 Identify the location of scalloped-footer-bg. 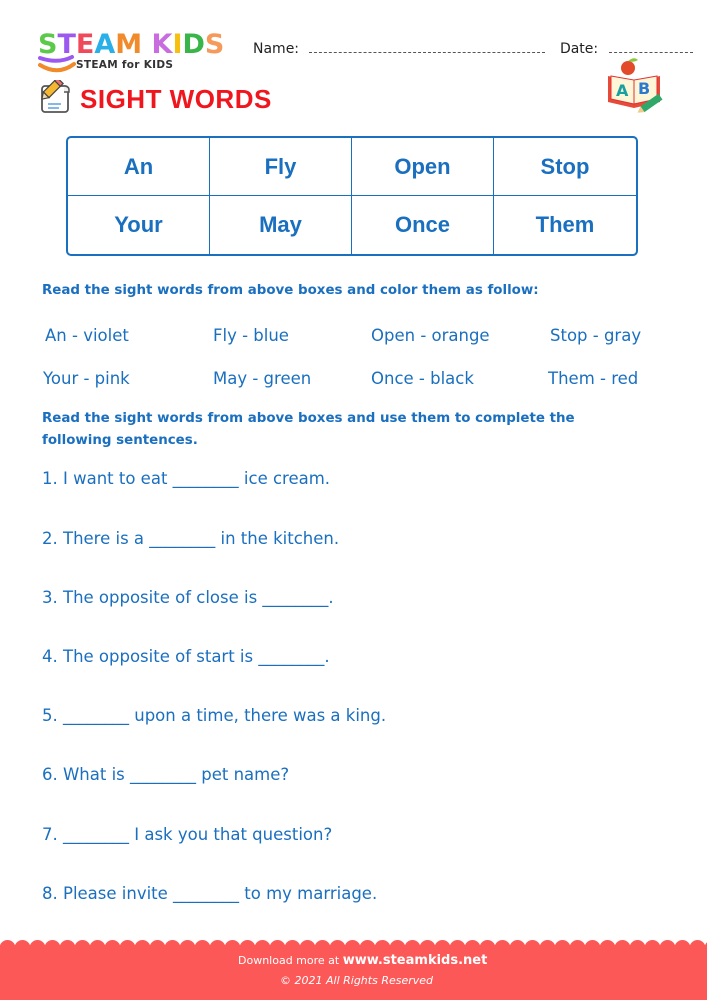
(353, 970).